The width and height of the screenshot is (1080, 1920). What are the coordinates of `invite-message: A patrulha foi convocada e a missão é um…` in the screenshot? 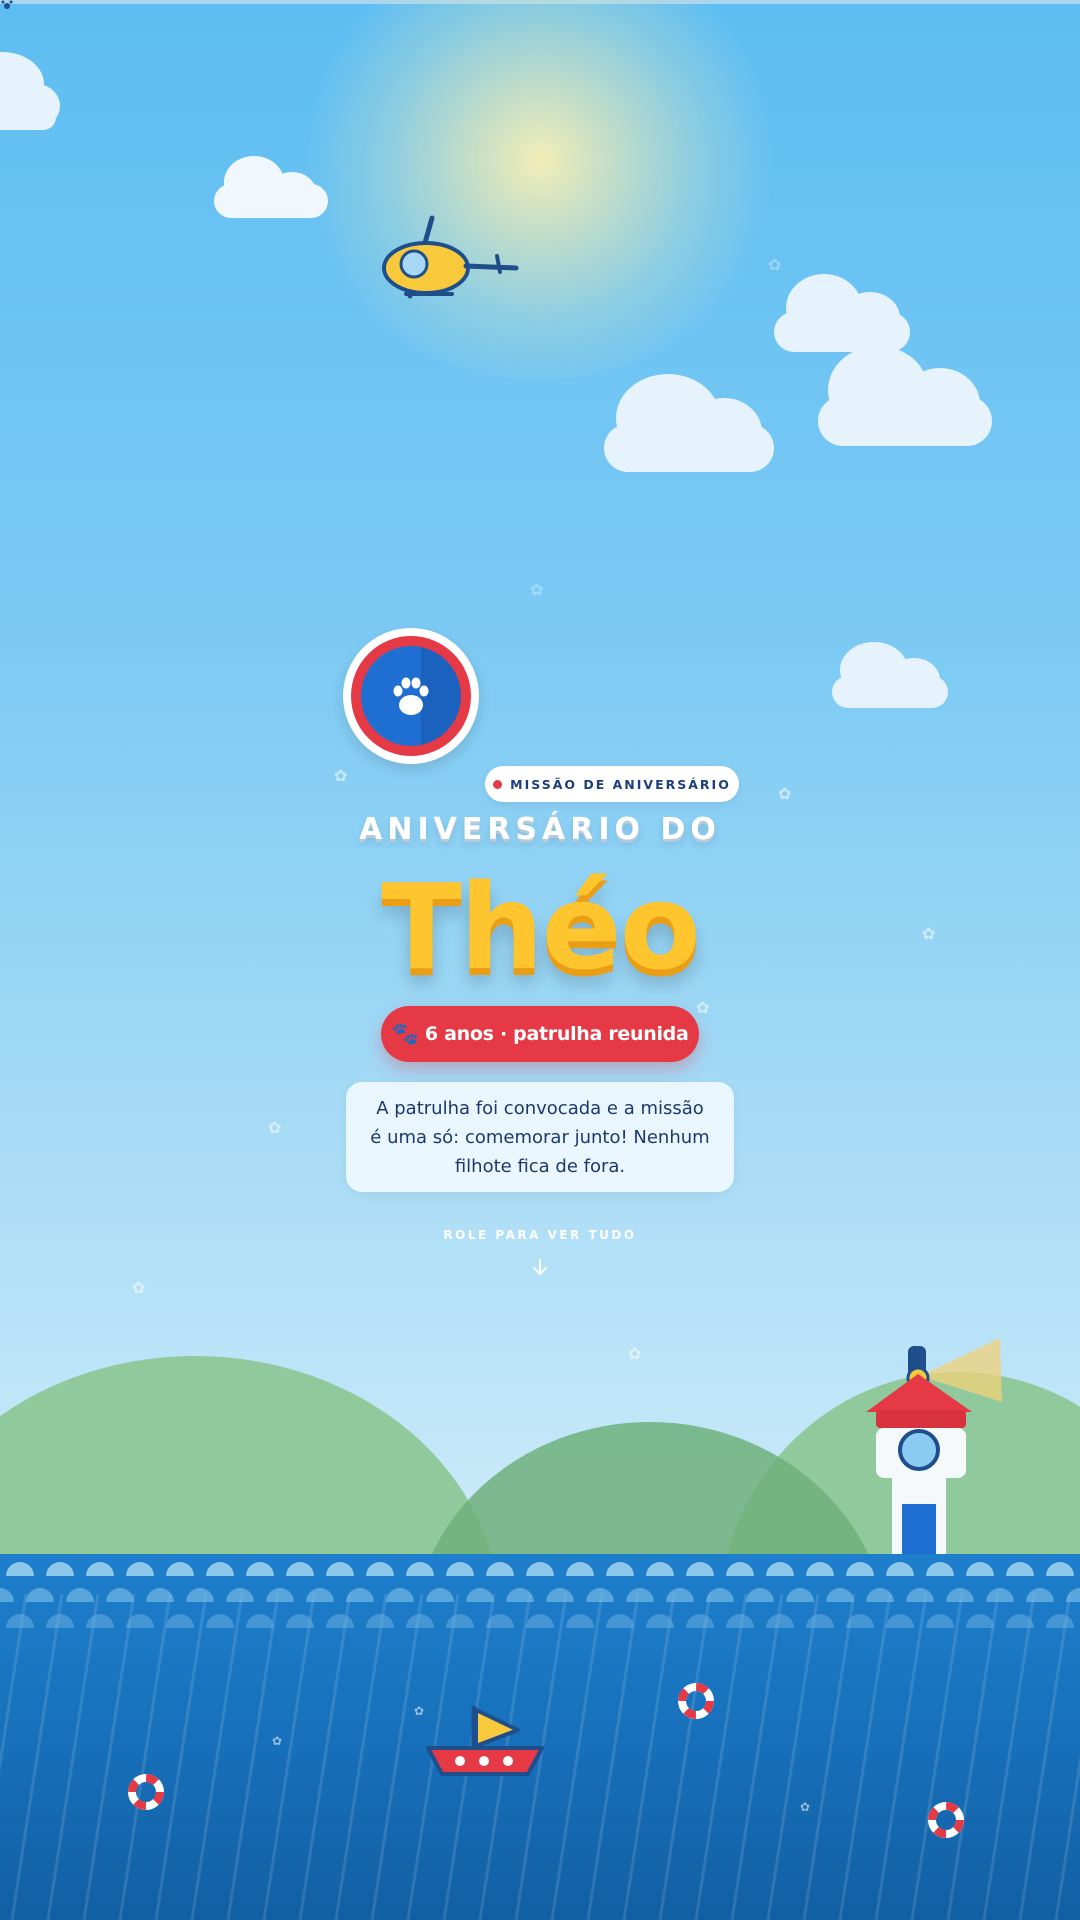 It's located at (540, 1137).